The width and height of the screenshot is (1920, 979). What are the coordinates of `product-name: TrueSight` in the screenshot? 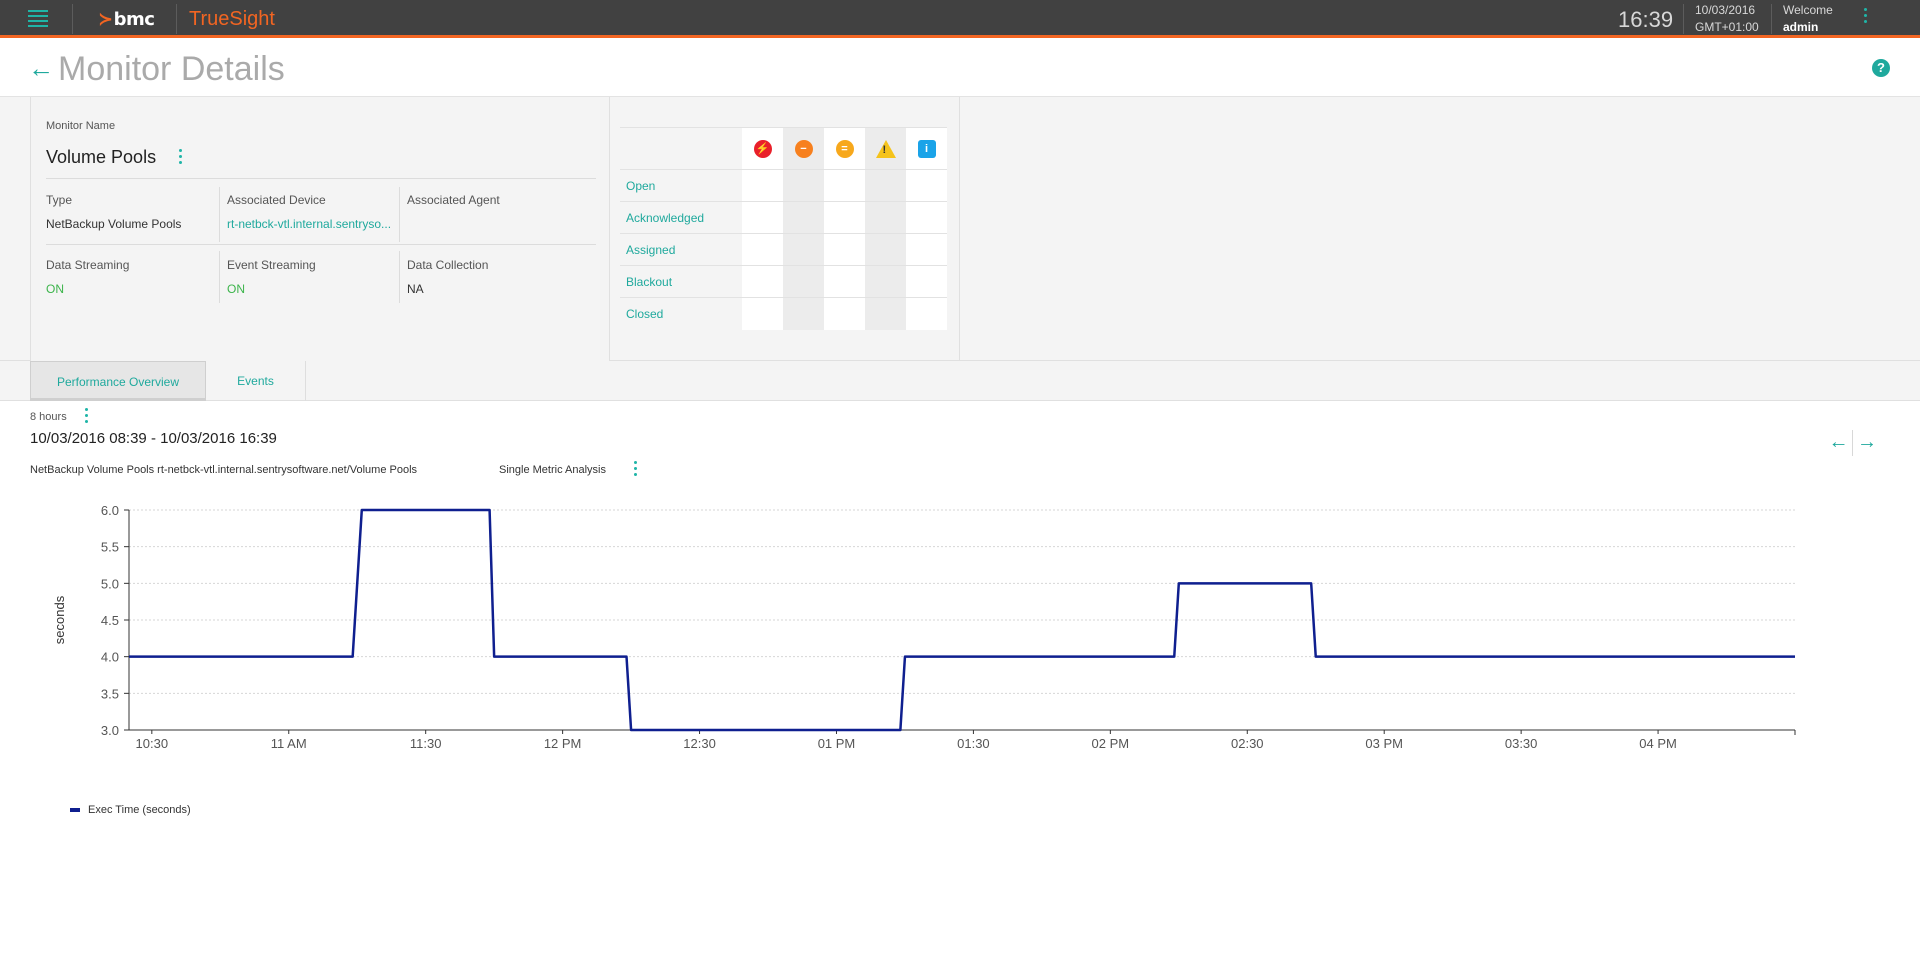 It's located at (232, 19).